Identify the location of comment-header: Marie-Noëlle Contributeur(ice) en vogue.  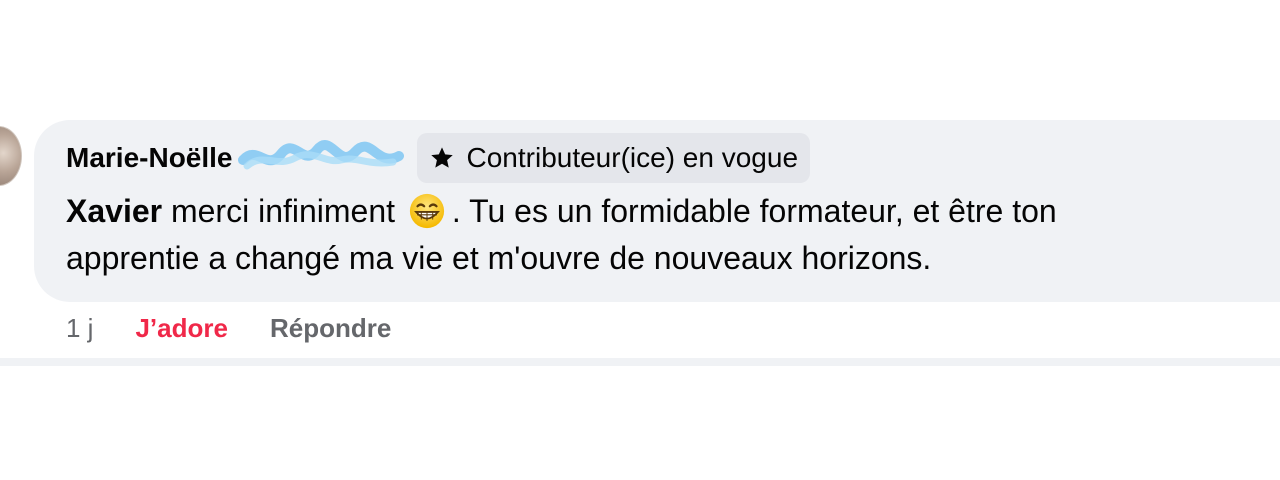
(438, 158).